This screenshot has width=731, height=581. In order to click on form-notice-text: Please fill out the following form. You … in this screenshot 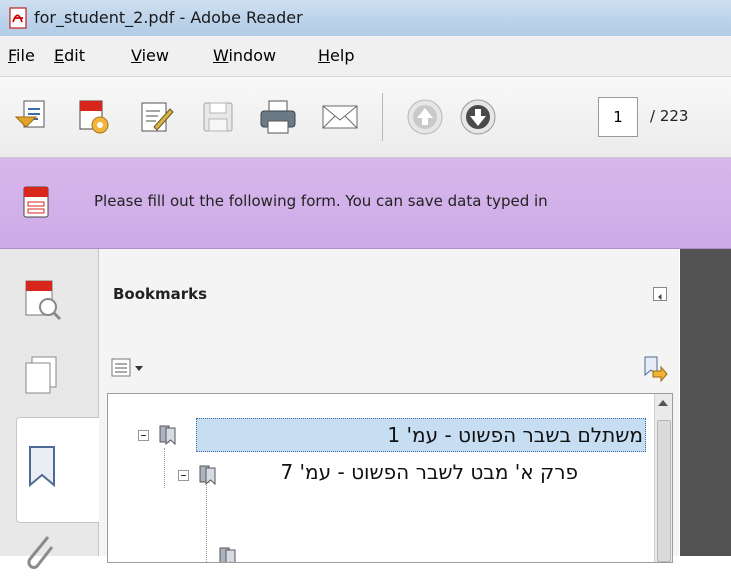, I will do `click(321, 201)`.